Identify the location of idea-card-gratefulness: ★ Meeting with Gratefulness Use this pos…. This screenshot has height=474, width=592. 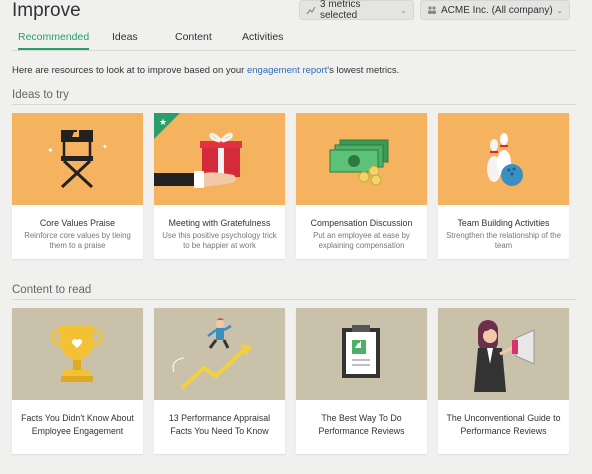
(219, 186).